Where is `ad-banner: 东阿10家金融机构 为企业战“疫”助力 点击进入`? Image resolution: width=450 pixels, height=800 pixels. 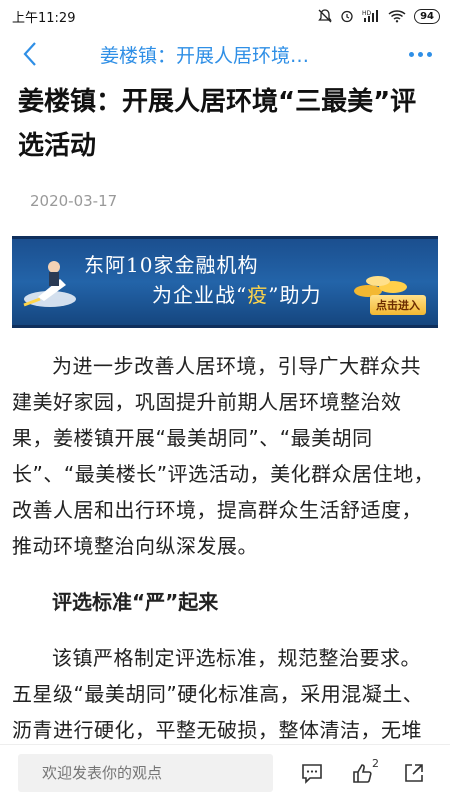 ad-banner: 东阿10家金融机构 为企业战“疫”助力 点击进入 is located at coordinates (225, 282).